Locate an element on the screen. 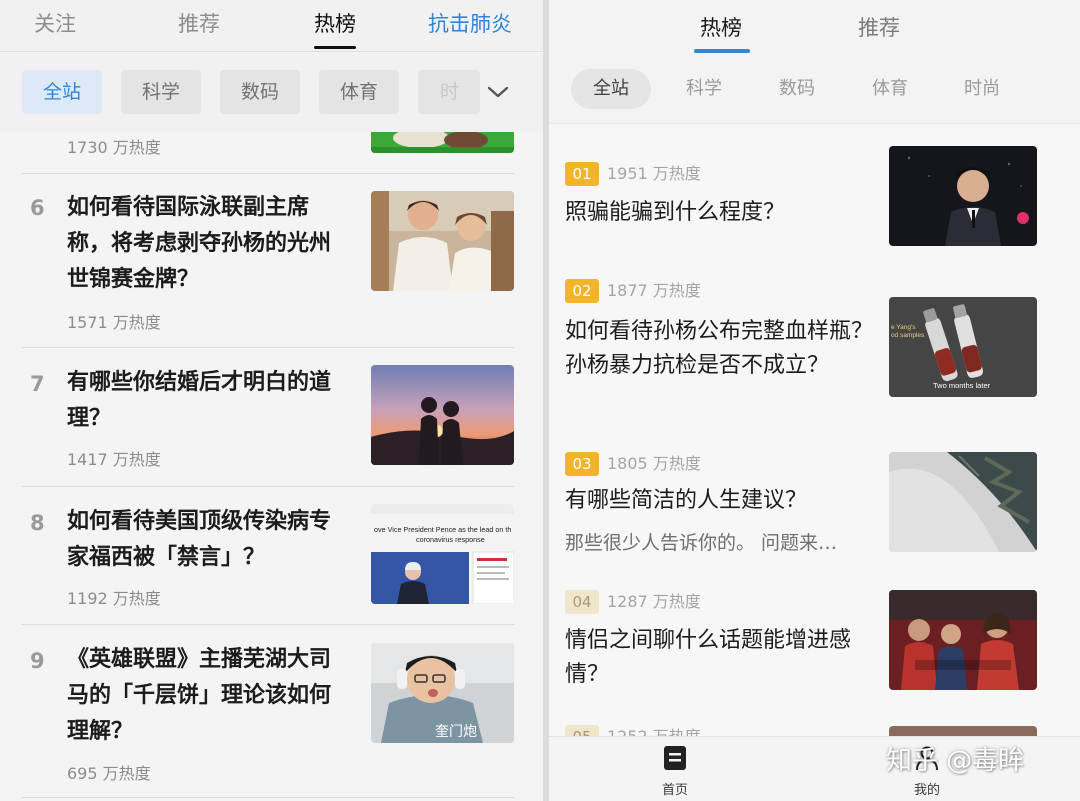 Image resolution: width=1080 pixels, height=801 pixels. thumb-subheadline: coronavirus response is located at coordinates (450, 539).